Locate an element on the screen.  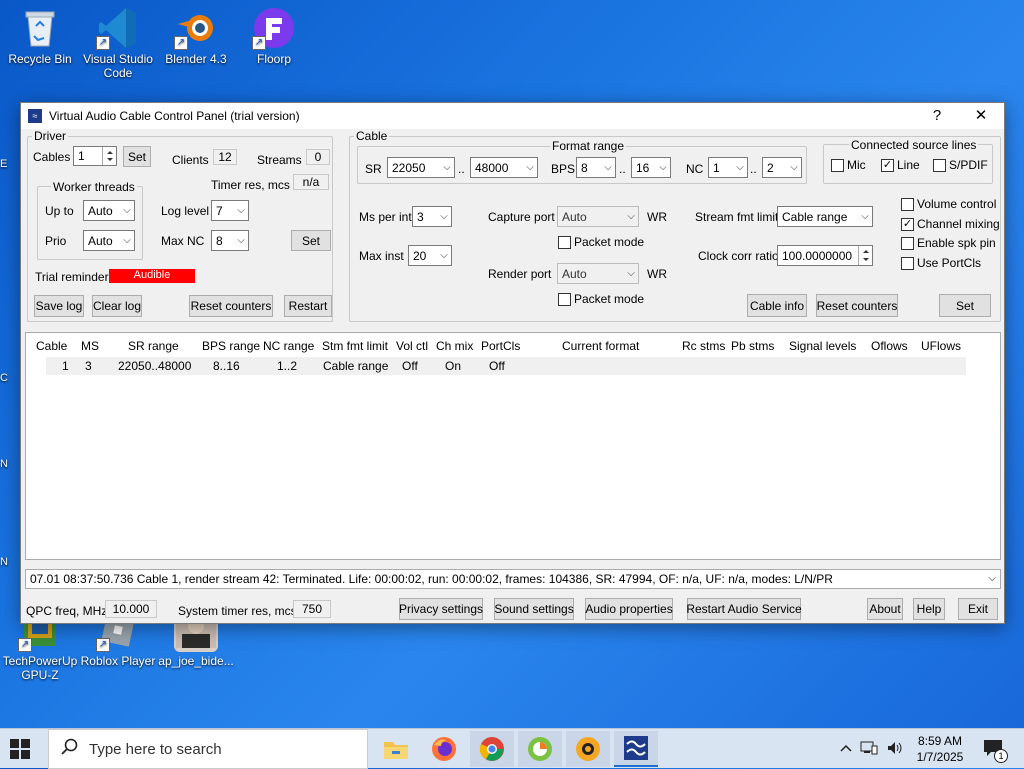
column-header: Pb stms is located at coordinates (752, 346).